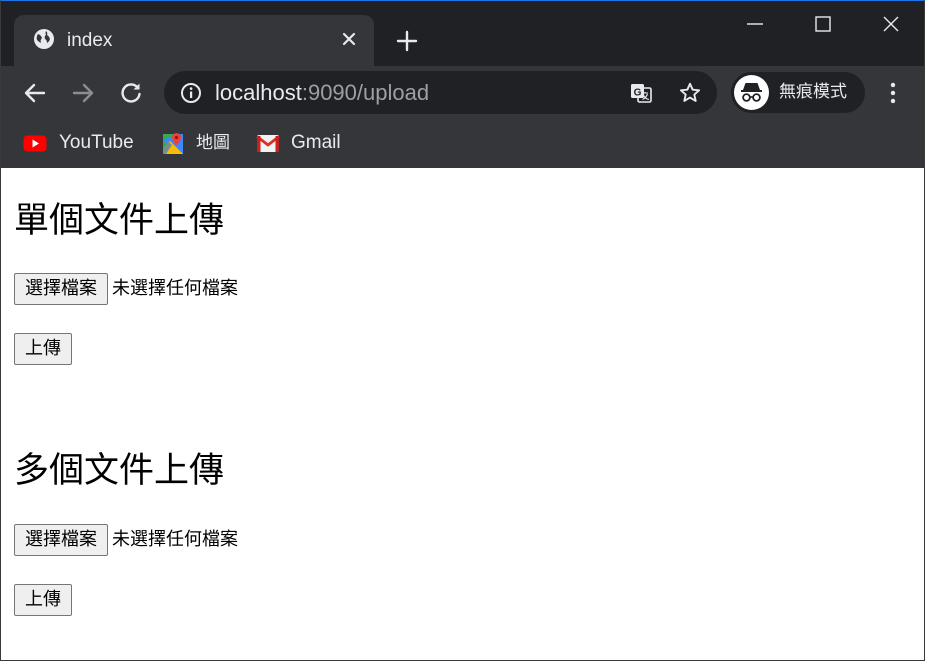  I want to click on browser-toolbar: localhost:9090/upload G 無痕模式, so click(462, 93).